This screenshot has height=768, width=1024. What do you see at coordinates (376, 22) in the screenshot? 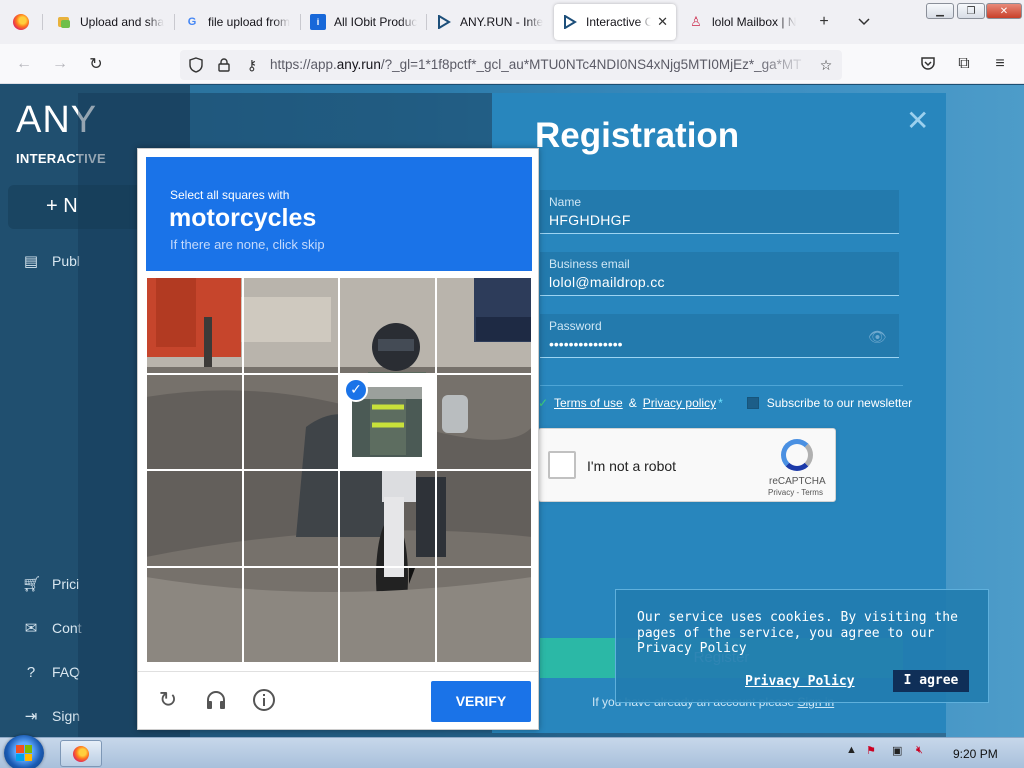
I see `tab-title: All IObit Produc` at bounding box center [376, 22].